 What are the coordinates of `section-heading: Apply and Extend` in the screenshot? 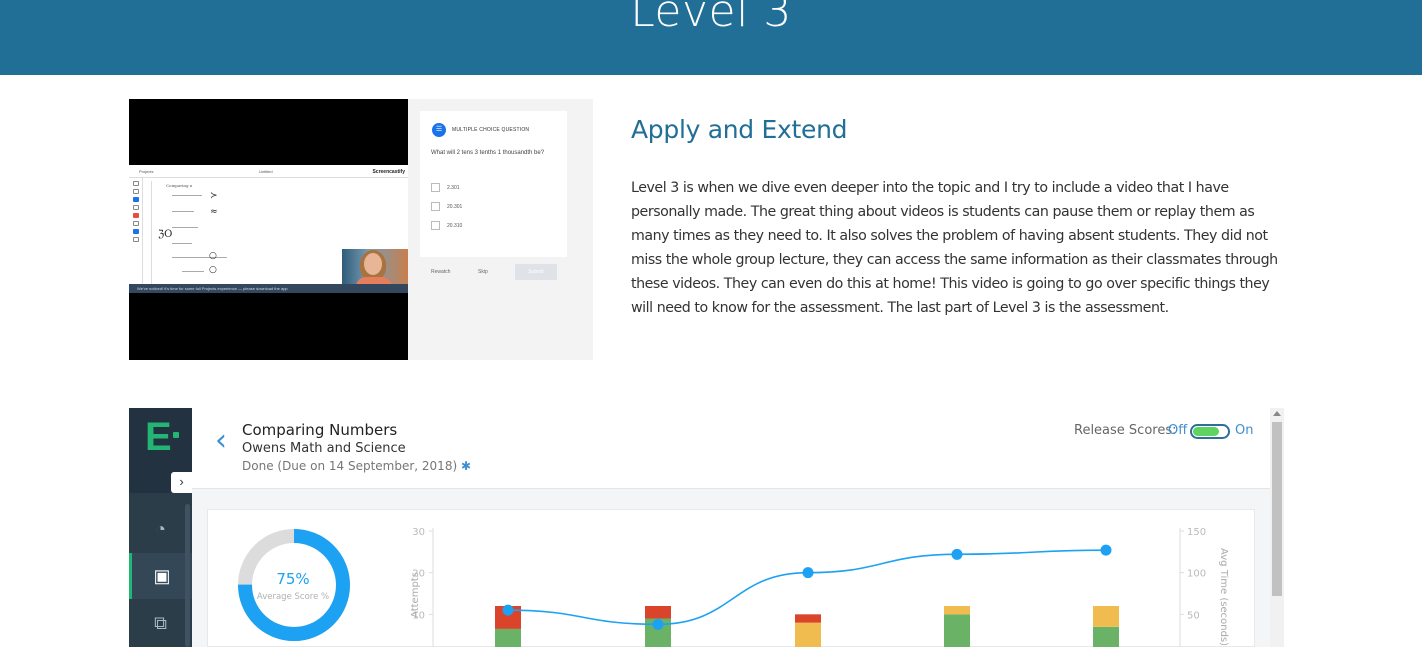 It's located at (739, 129).